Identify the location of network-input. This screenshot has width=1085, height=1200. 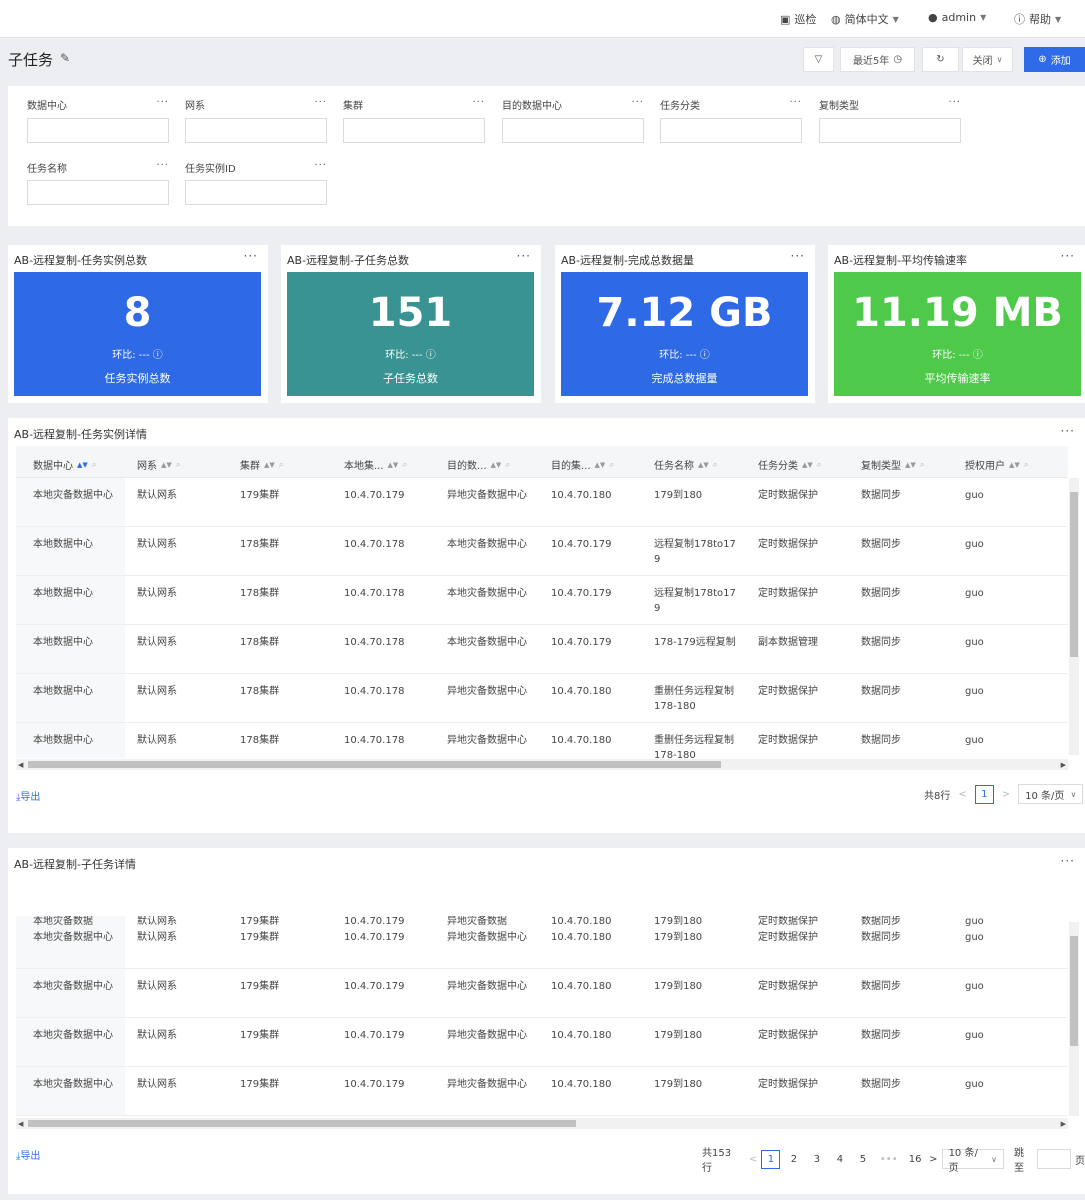
(256, 130).